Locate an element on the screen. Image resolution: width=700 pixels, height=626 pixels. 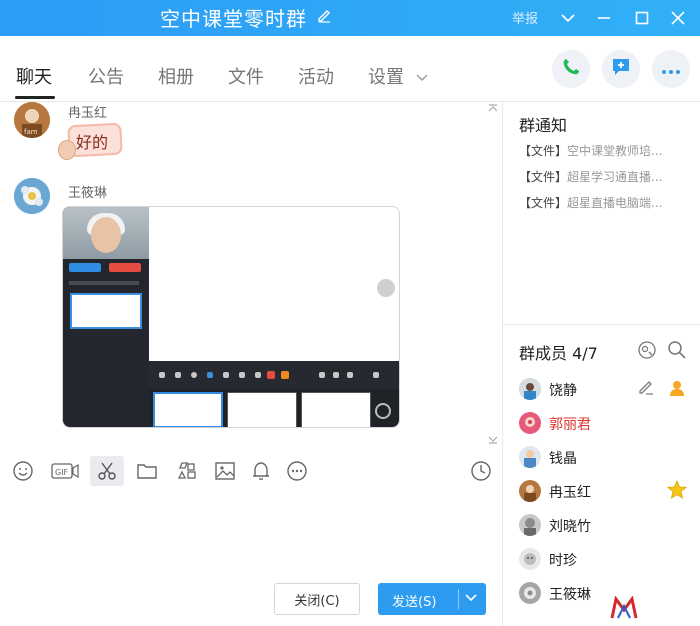
member-name: 王筱琳 is located at coordinates (570, 595).